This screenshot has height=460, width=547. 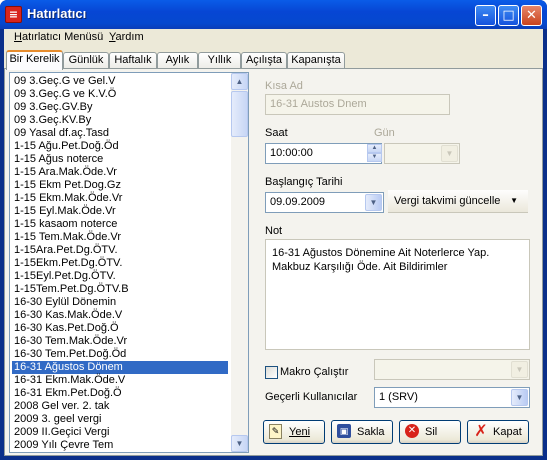 I want to click on not-label: Not, so click(x=274, y=231).